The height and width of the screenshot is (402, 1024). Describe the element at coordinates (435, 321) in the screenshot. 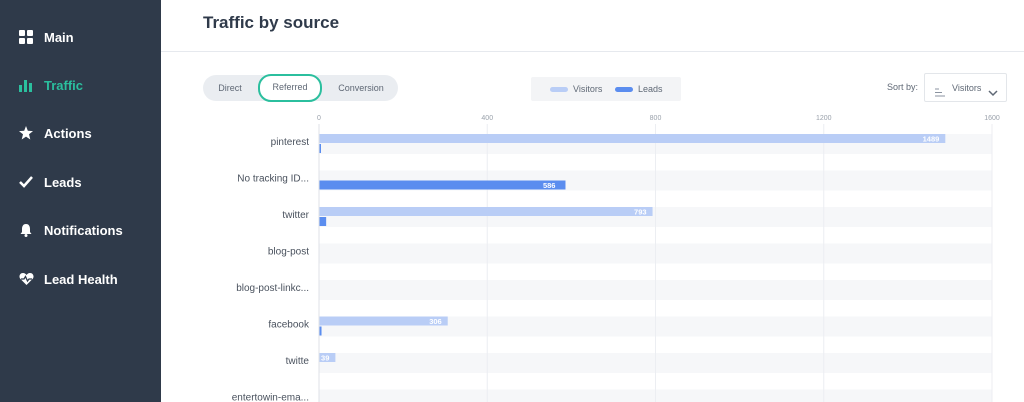

I see `data-label-visitors: 306` at that location.